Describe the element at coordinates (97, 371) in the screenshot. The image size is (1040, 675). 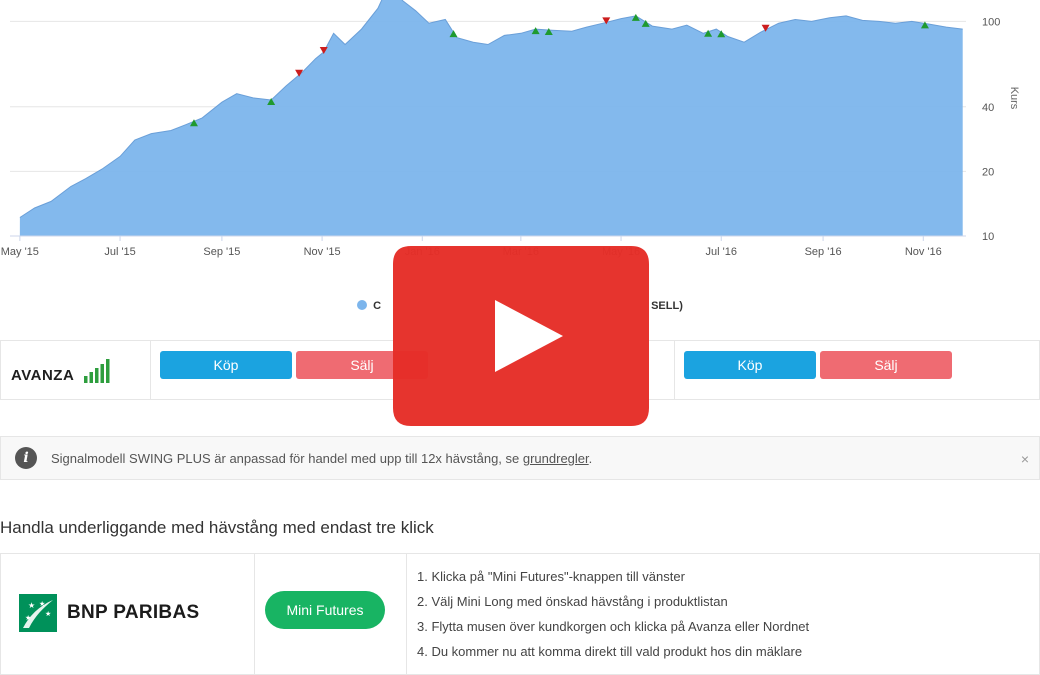
I see `avanza-bars-icon` at that location.